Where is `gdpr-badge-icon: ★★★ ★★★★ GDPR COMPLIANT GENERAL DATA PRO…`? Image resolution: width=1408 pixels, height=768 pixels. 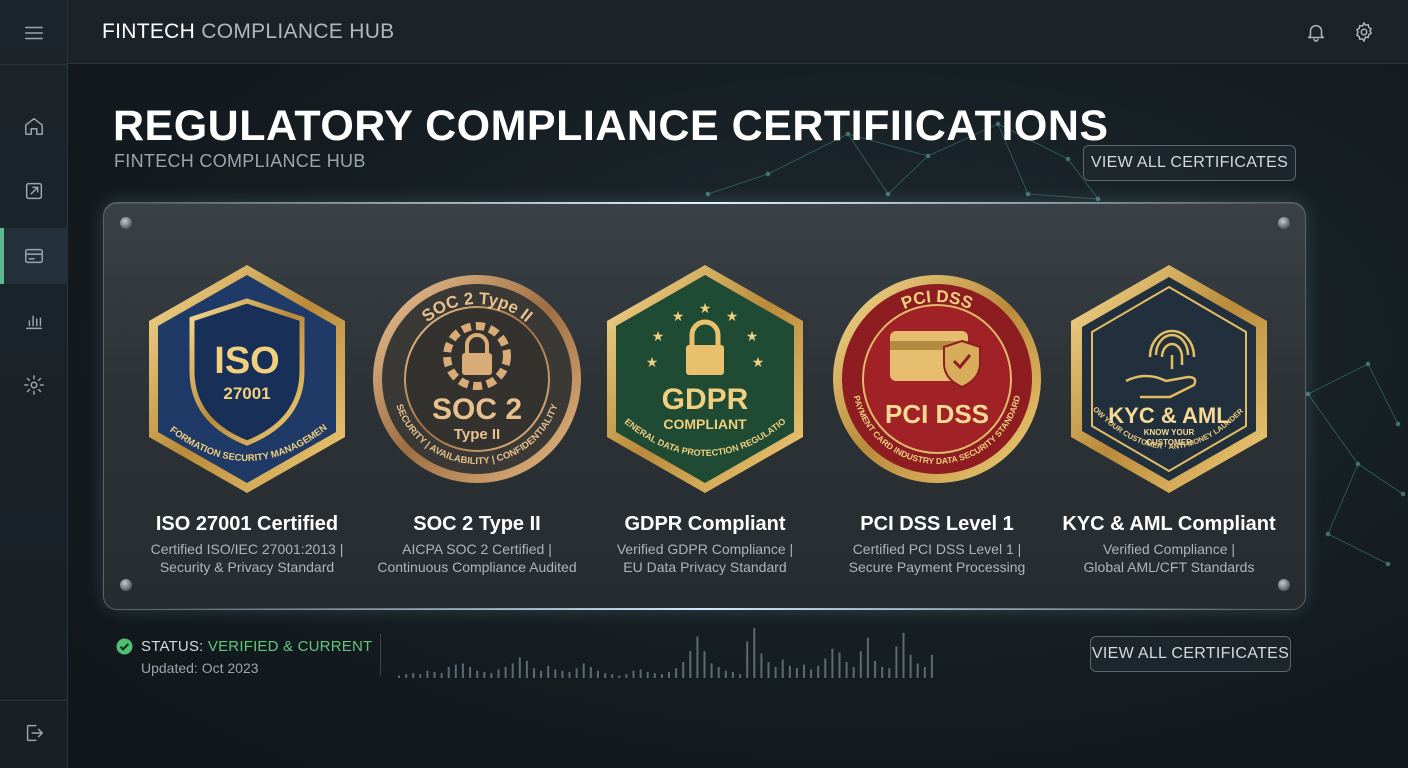
gdpr-badge-icon: ★★★ ★★★★ GDPR COMPLIANT GENERAL DATA PRO… is located at coordinates (701, 377).